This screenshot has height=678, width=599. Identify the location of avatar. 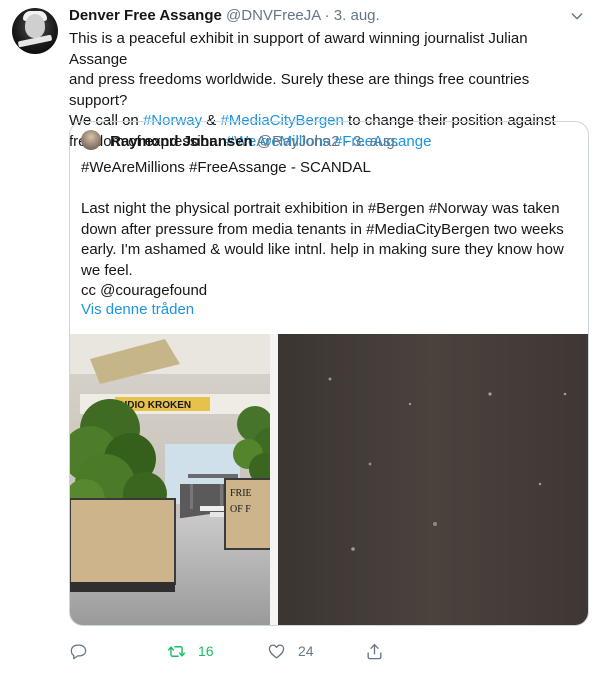
(35, 31).